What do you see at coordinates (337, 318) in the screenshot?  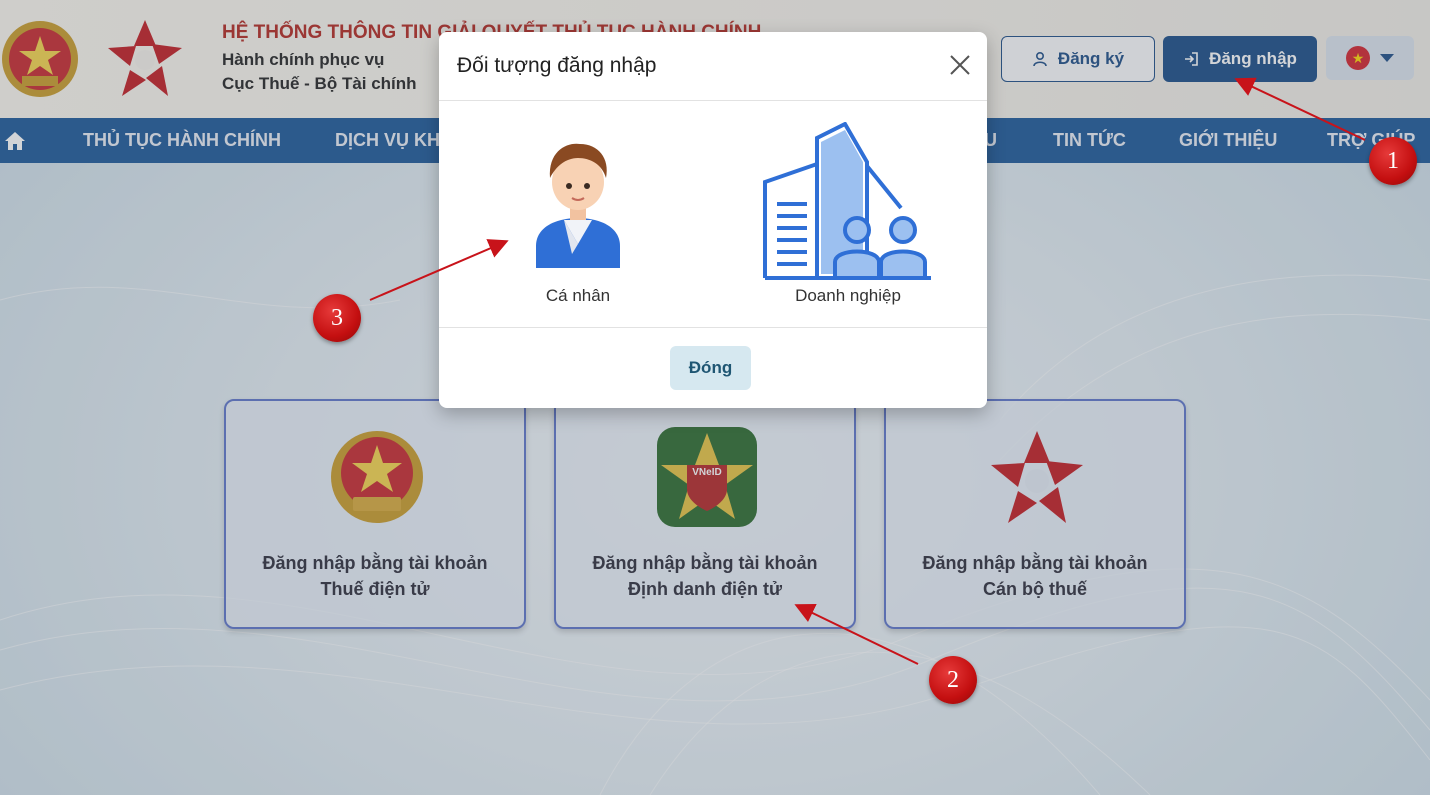 I see `annotation-badge-3: 3` at bounding box center [337, 318].